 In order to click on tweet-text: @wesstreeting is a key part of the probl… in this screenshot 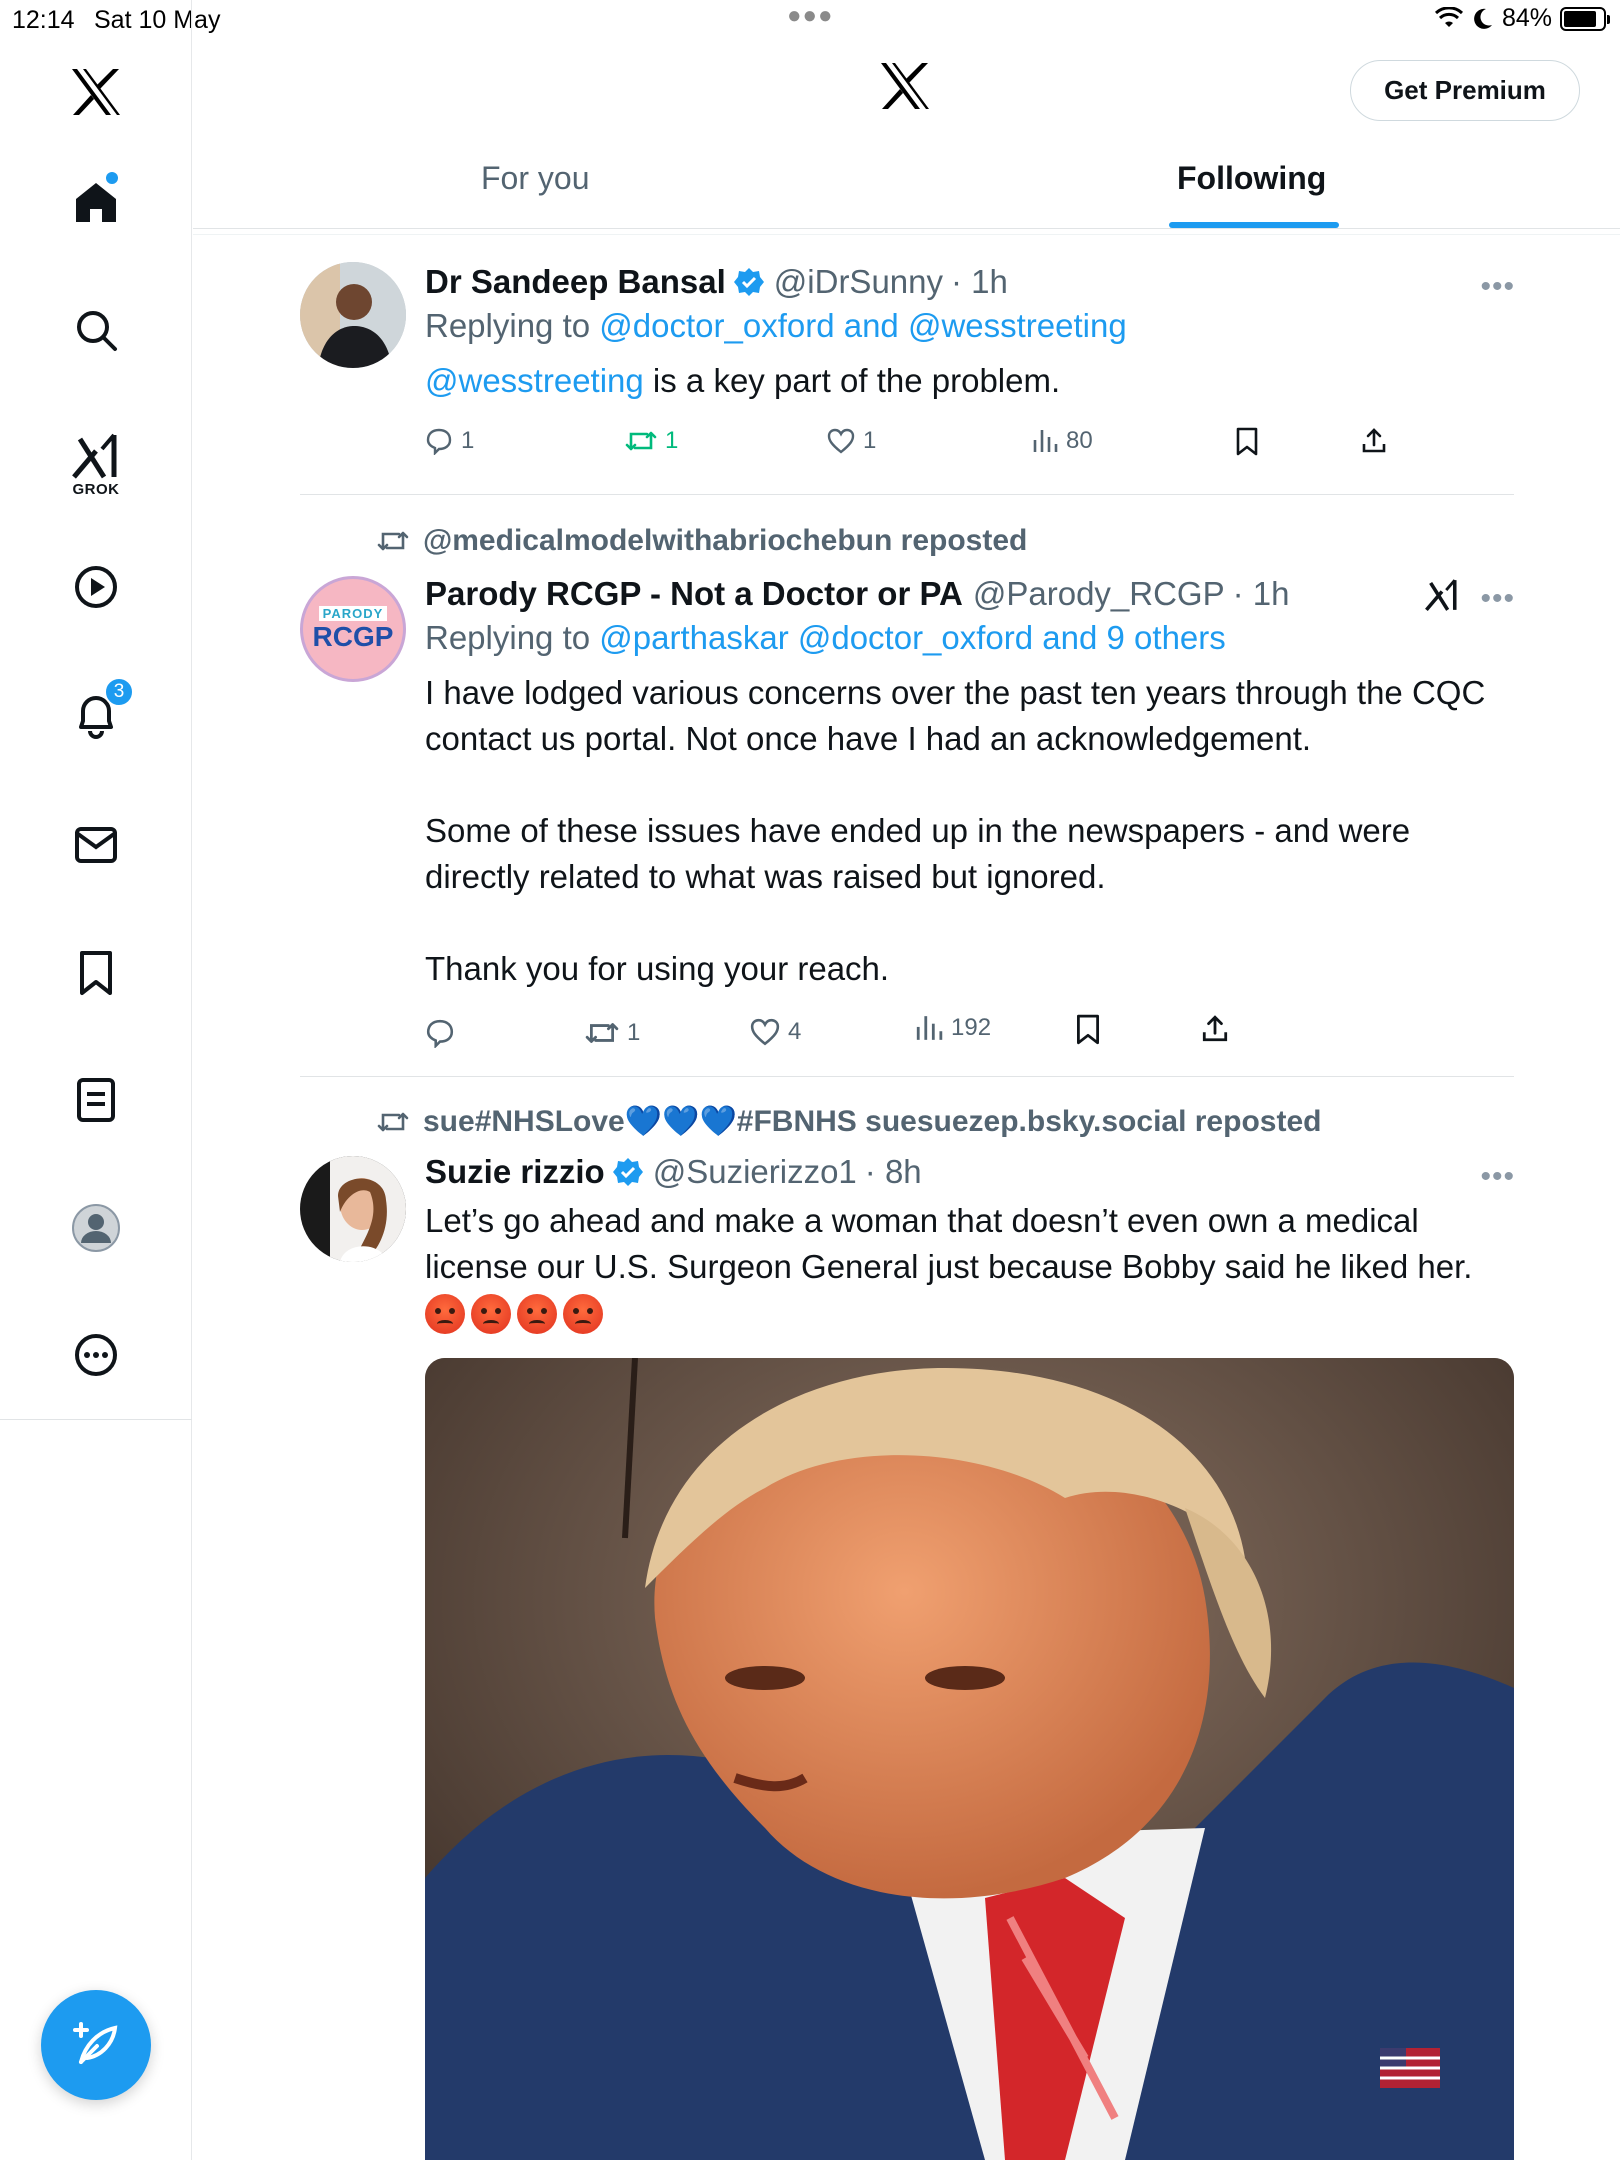, I will do `click(970, 381)`.